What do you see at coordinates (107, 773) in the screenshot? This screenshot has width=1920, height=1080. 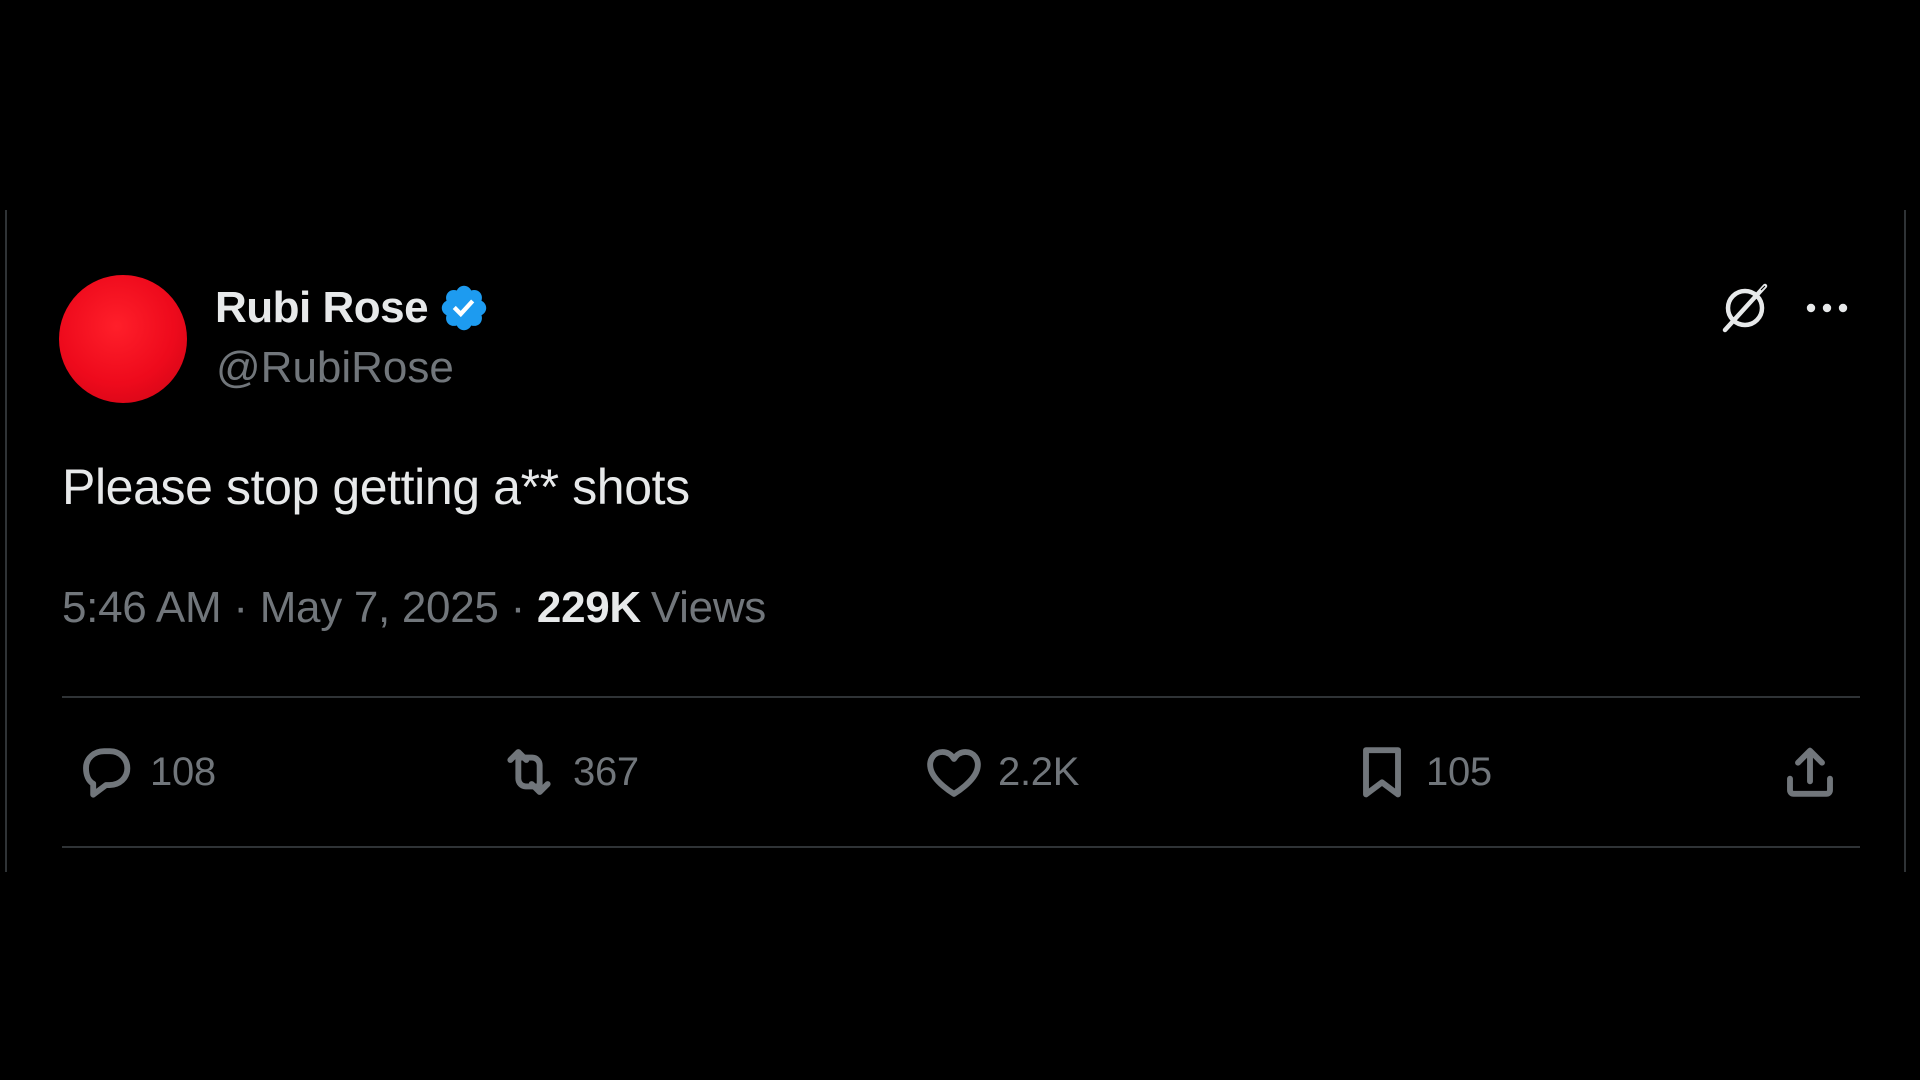 I see `reply-icon` at bounding box center [107, 773].